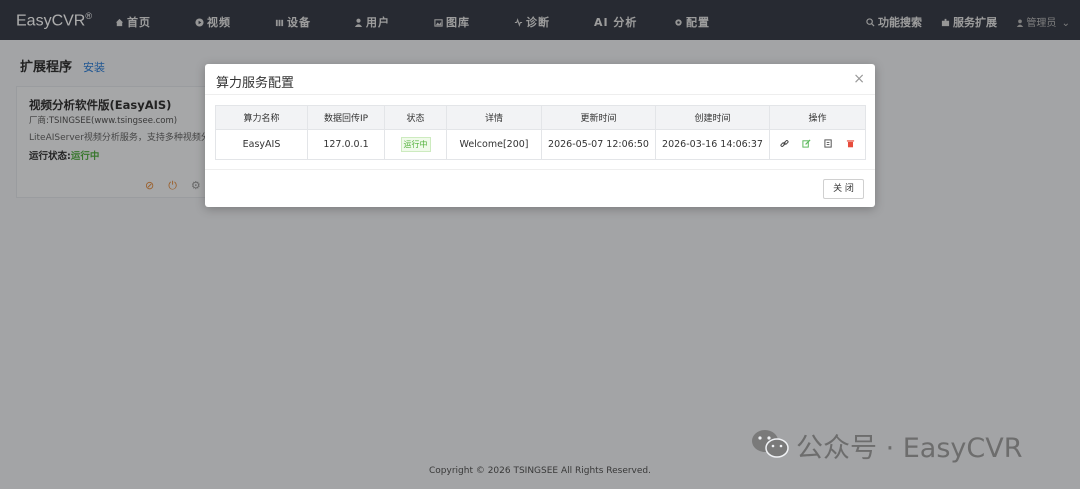 The height and width of the screenshot is (489, 1080). Describe the element at coordinates (817, 144) in the screenshot. I see `cell-actions` at that location.